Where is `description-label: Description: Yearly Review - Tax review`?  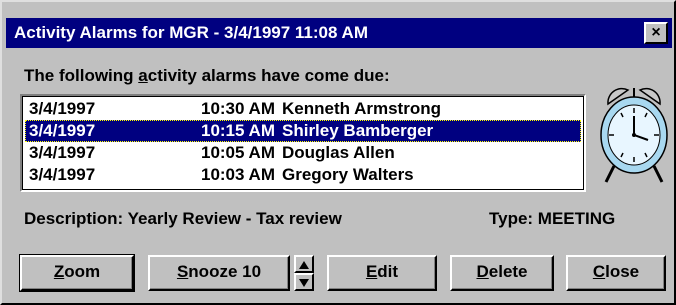
description-label: Description: Yearly Review - Tax review is located at coordinates (183, 218).